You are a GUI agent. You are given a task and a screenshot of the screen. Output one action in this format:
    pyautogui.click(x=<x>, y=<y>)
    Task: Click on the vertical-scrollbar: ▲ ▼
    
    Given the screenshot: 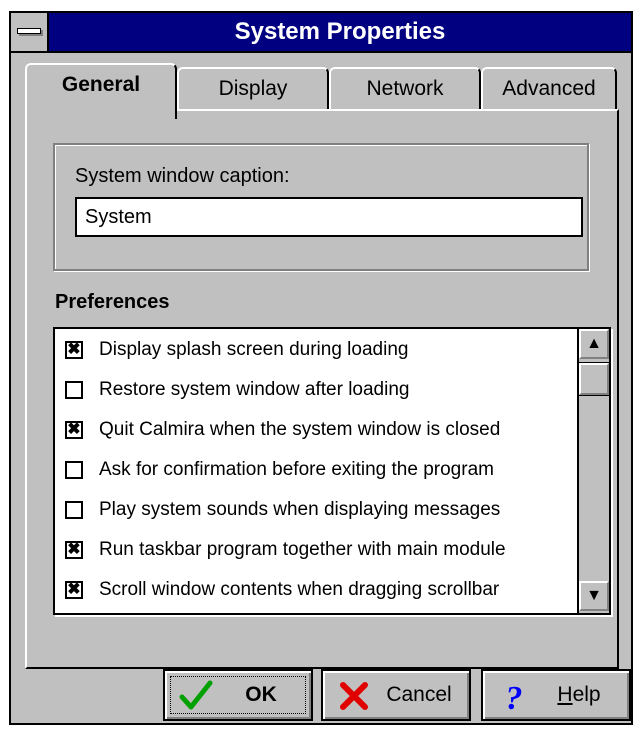 What is the action you would take?
    pyautogui.click(x=593, y=471)
    